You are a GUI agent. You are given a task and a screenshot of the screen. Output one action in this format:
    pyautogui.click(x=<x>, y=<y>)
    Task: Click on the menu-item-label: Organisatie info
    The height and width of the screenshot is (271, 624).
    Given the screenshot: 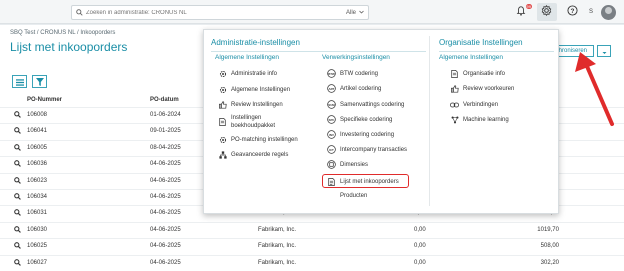 What is the action you would take?
    pyautogui.click(x=484, y=73)
    